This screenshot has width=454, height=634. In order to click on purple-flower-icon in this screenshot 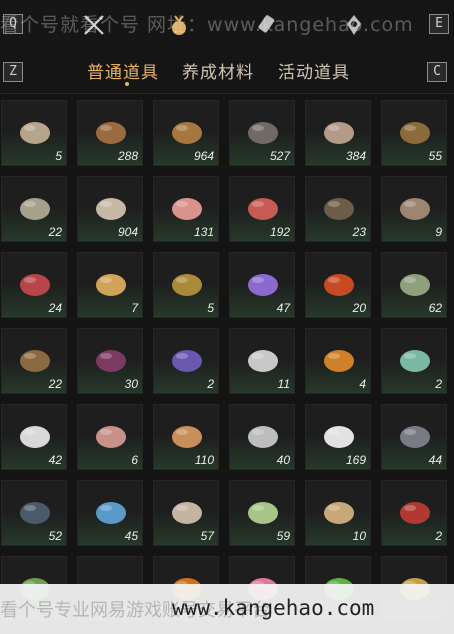, I will do `click(111, 361)`.